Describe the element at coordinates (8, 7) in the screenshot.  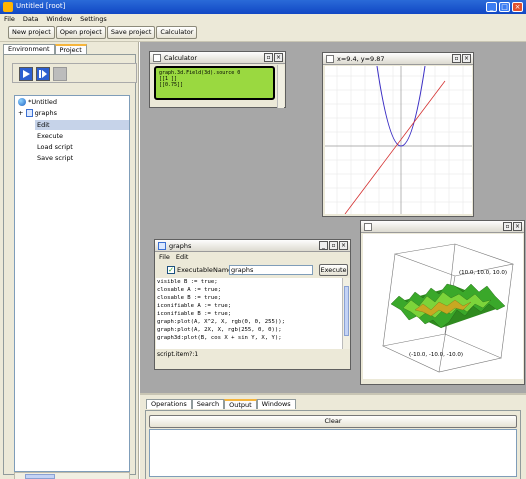
I see `app-icon` at that location.